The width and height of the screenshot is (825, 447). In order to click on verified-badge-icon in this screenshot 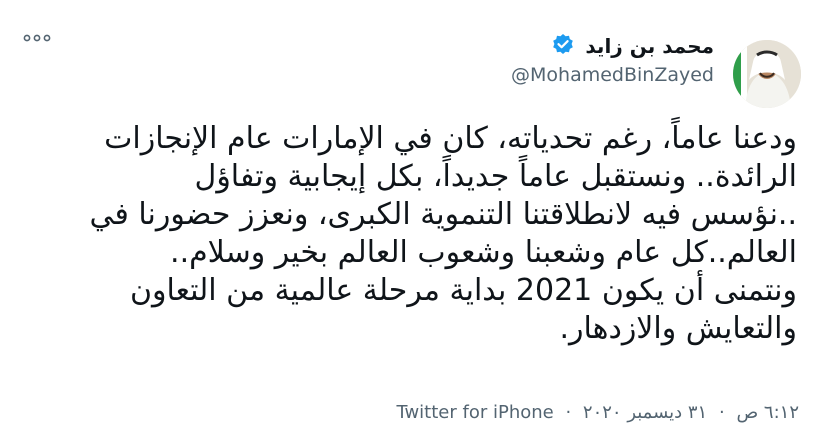, I will do `click(563, 44)`.